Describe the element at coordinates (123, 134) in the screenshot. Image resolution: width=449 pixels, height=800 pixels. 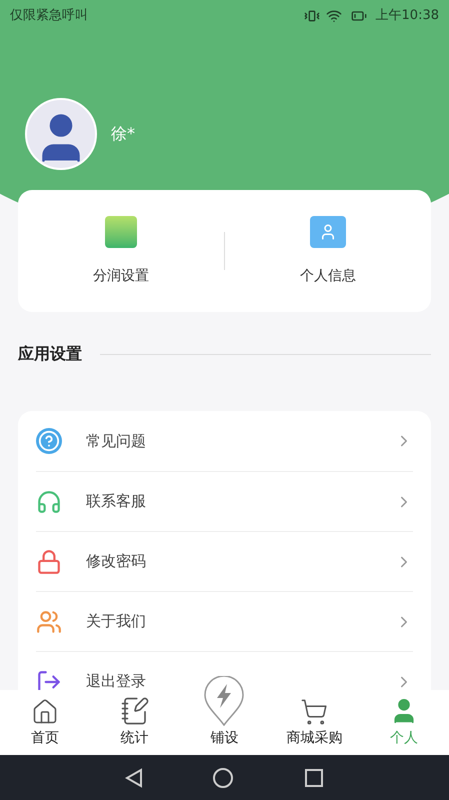
I see `user-name: 徐*` at that location.